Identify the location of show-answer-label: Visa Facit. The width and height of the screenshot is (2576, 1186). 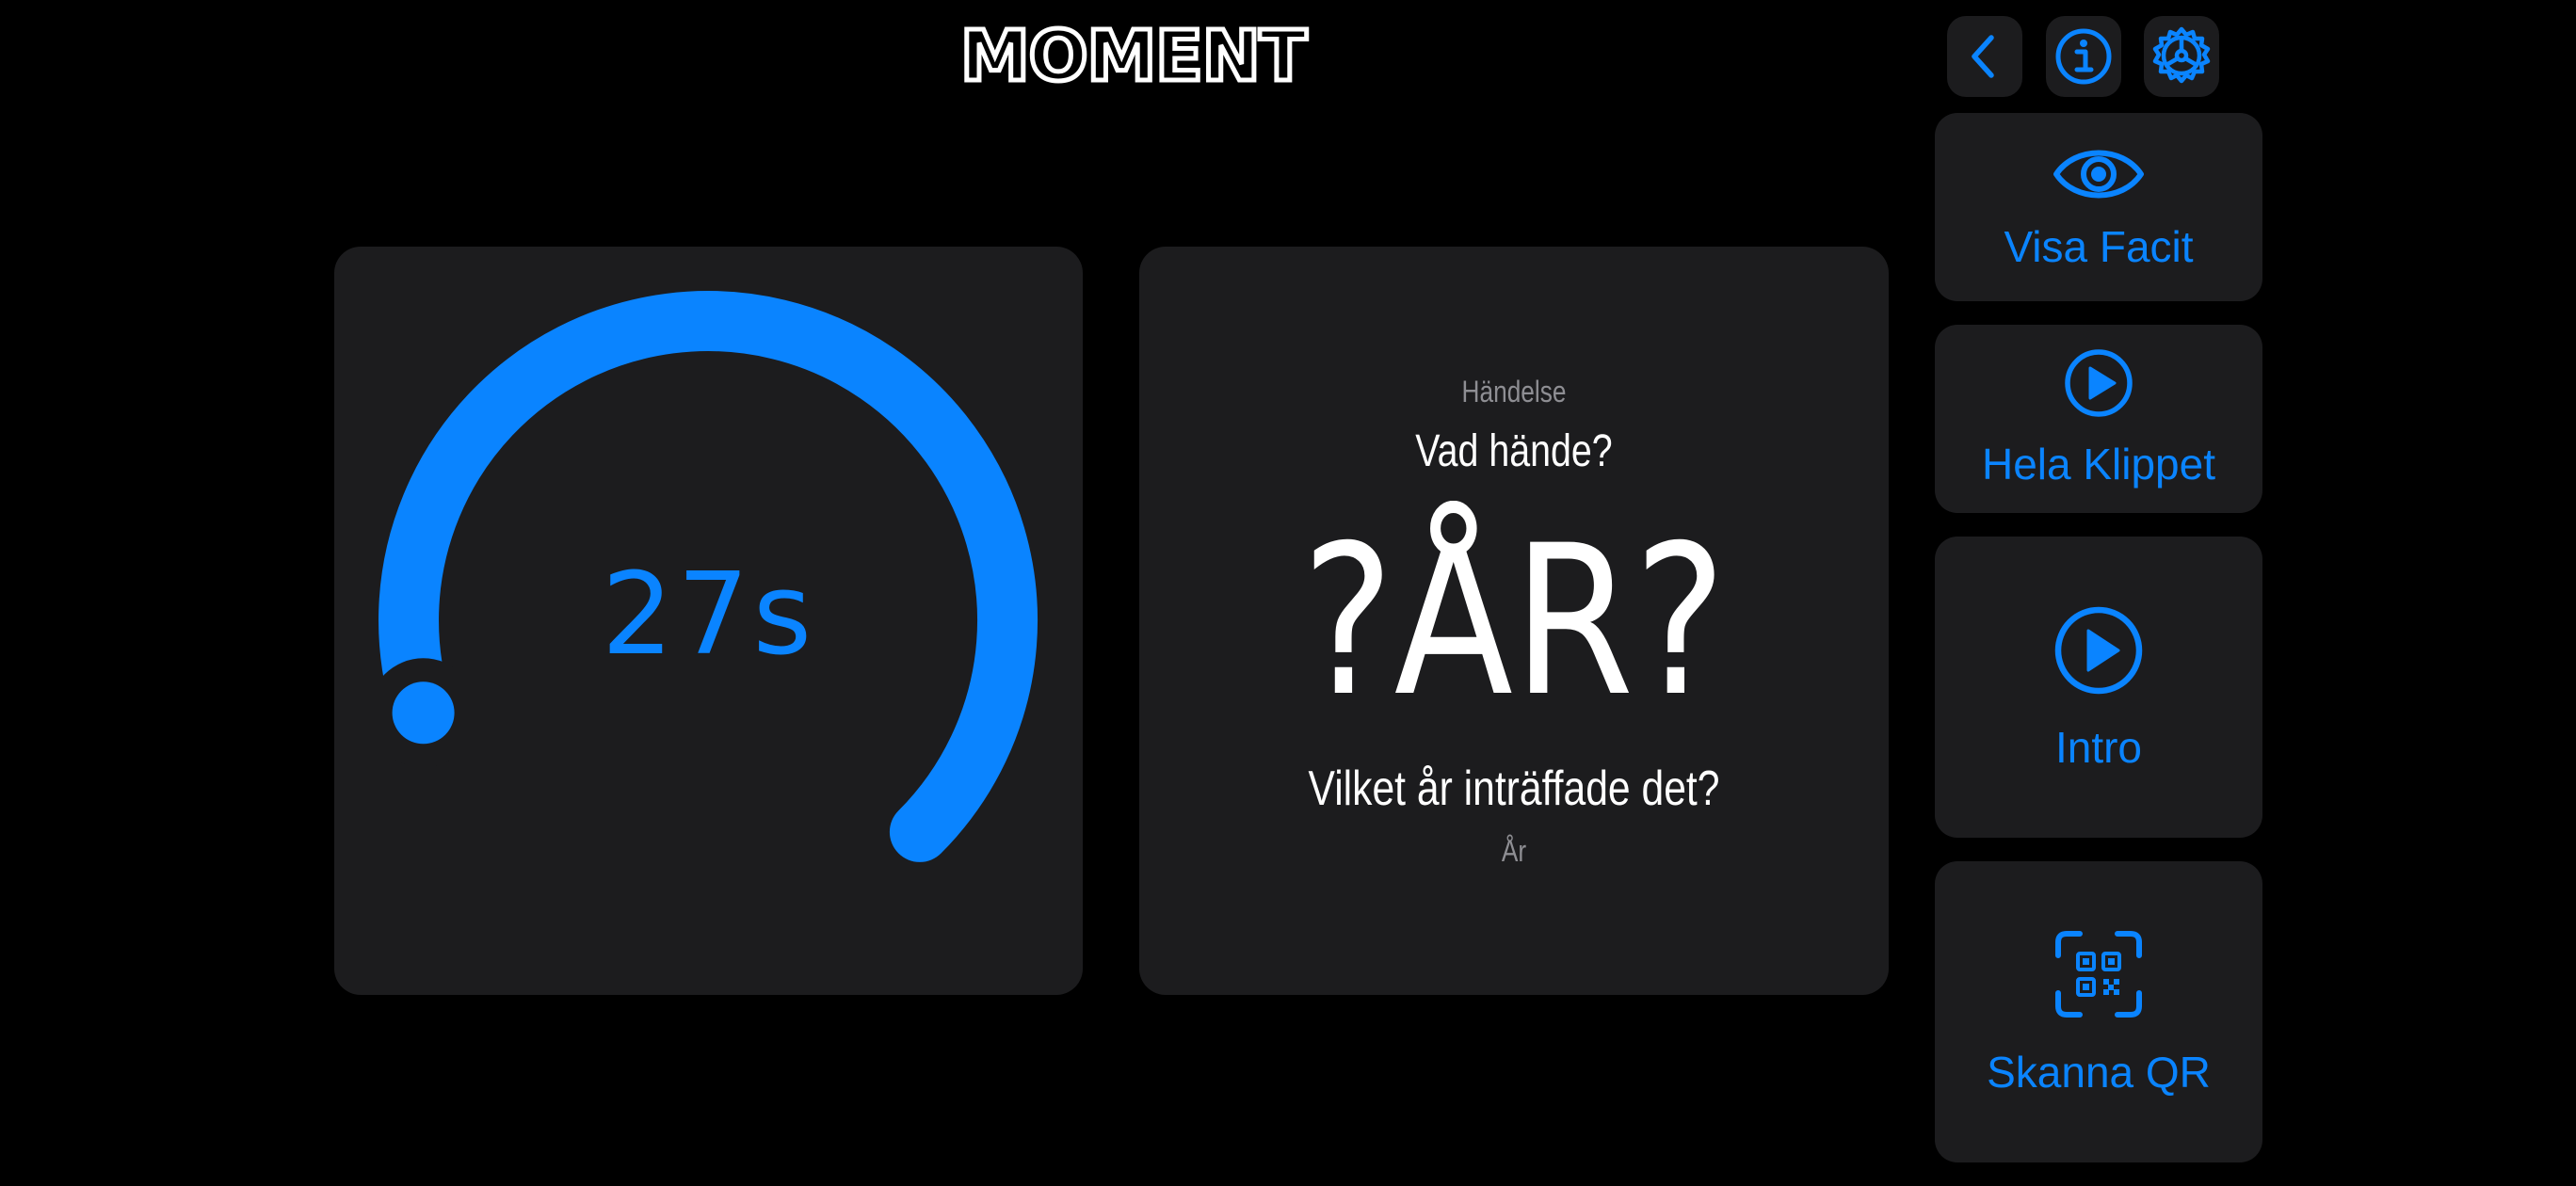
(2099, 246).